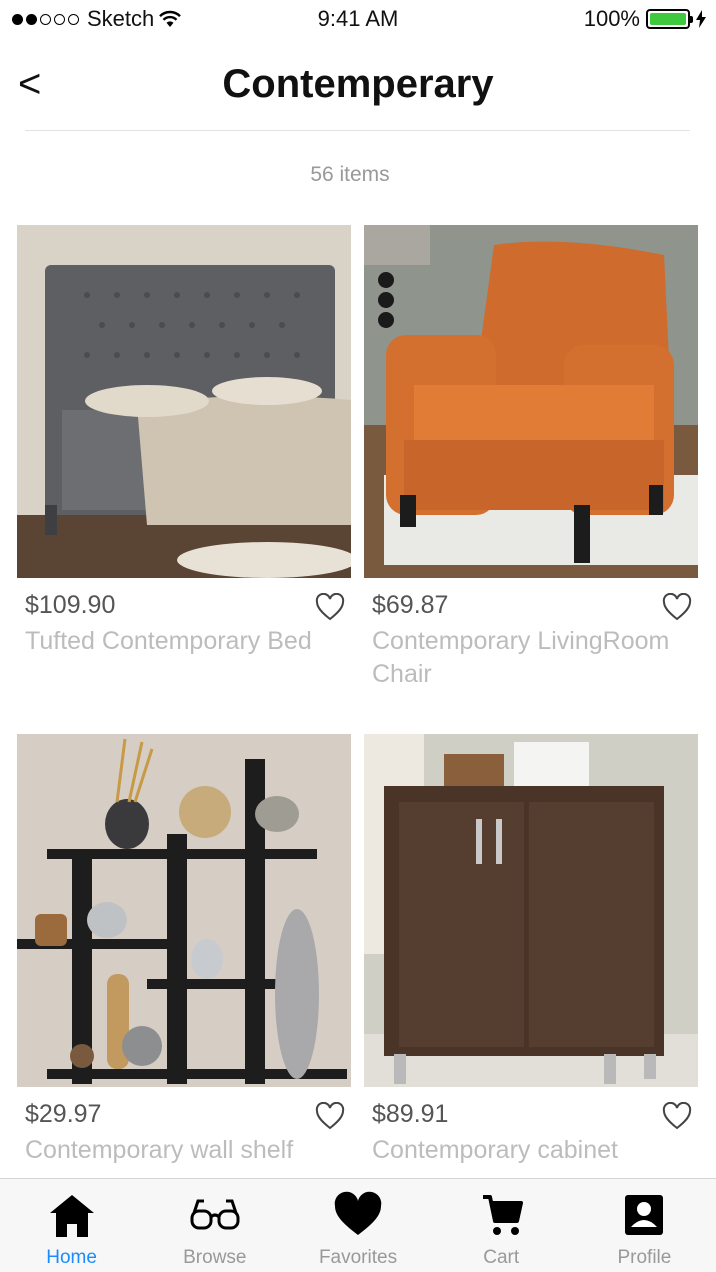 The image size is (716, 1272). I want to click on tab-label: Profile, so click(644, 1257).